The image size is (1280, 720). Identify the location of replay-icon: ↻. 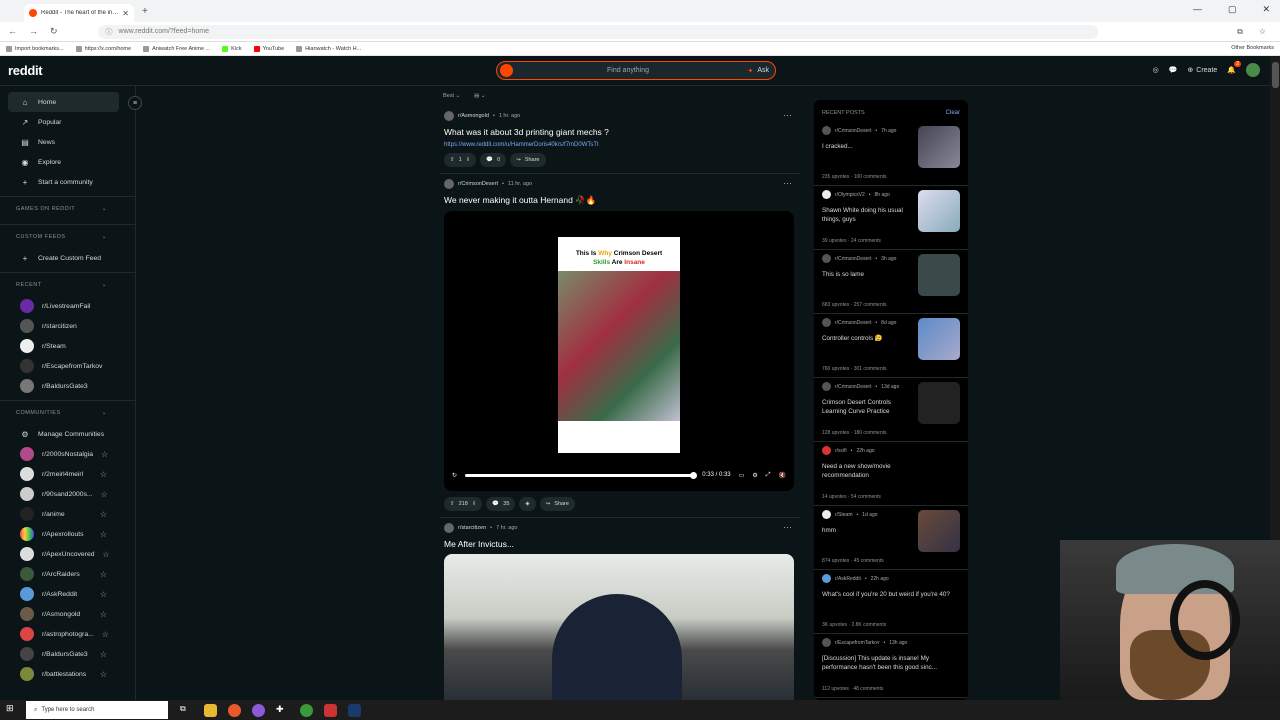
(454, 475).